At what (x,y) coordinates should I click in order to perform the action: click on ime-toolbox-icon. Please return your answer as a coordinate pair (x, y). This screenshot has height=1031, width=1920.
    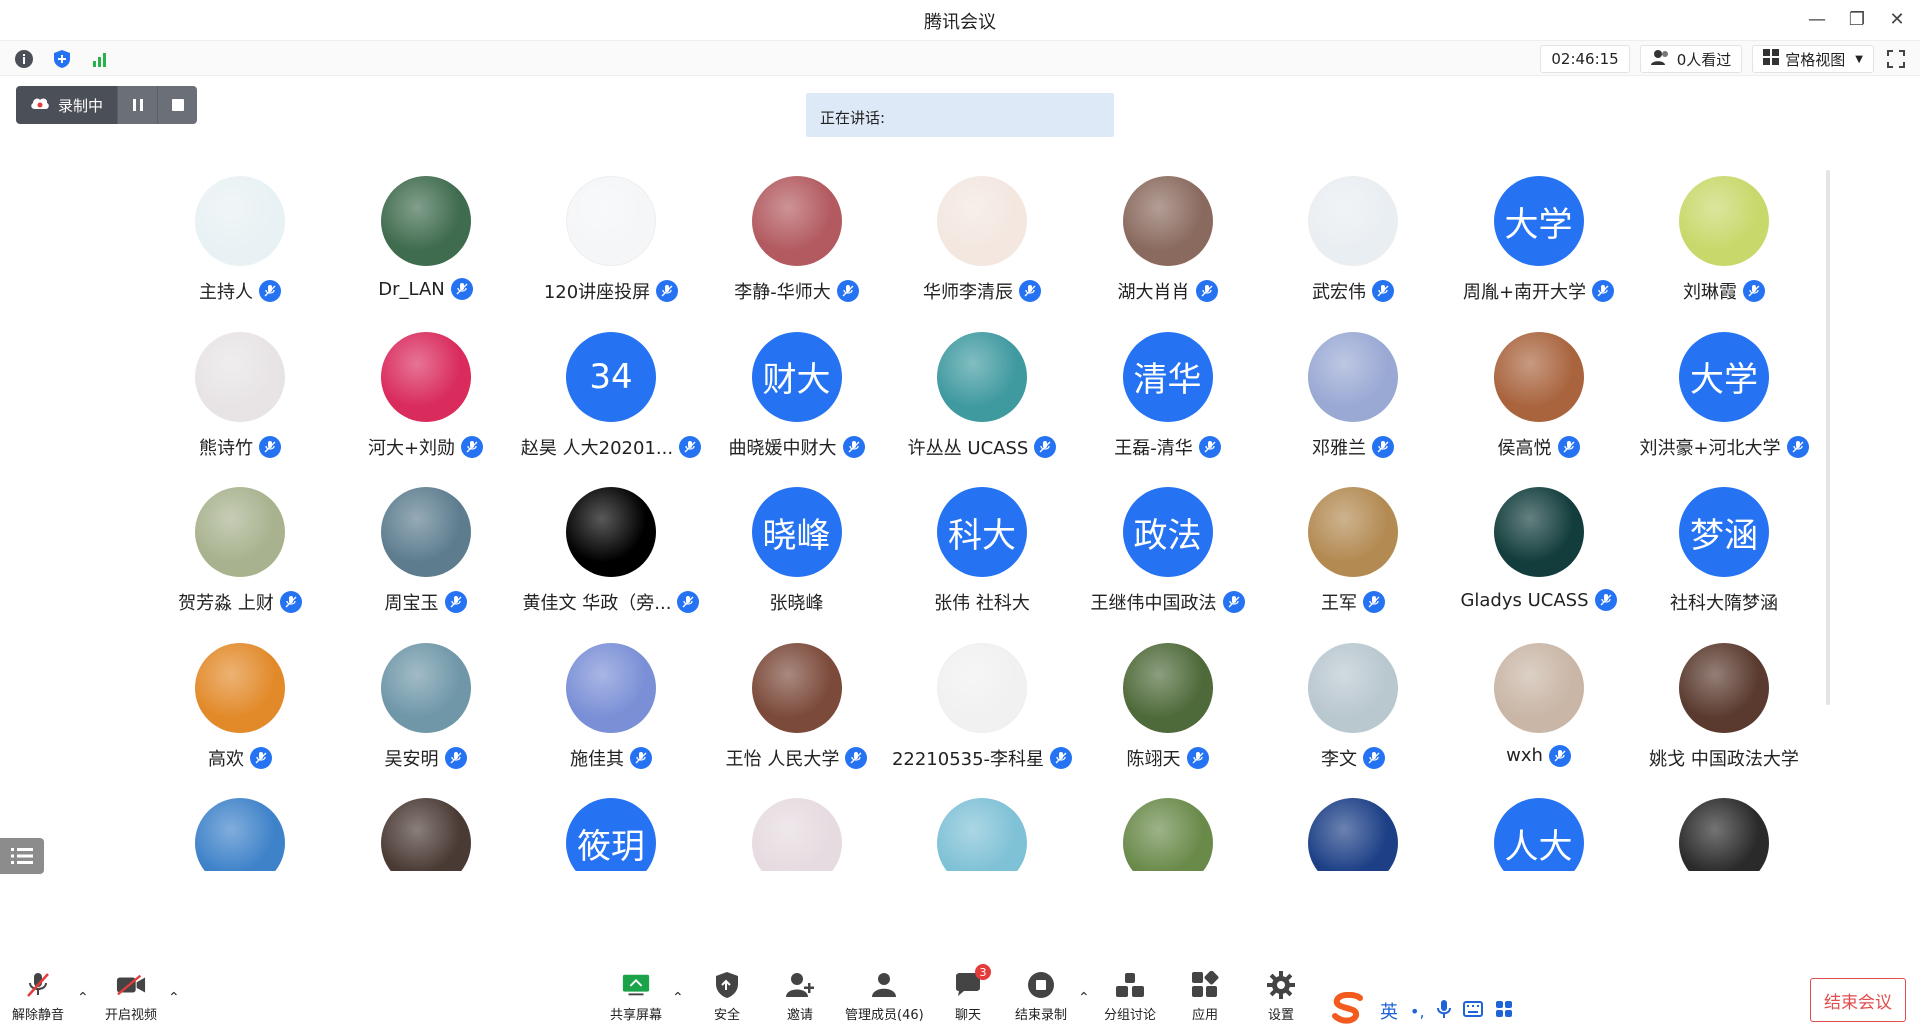
    Looking at the image, I should click on (1504, 1011).